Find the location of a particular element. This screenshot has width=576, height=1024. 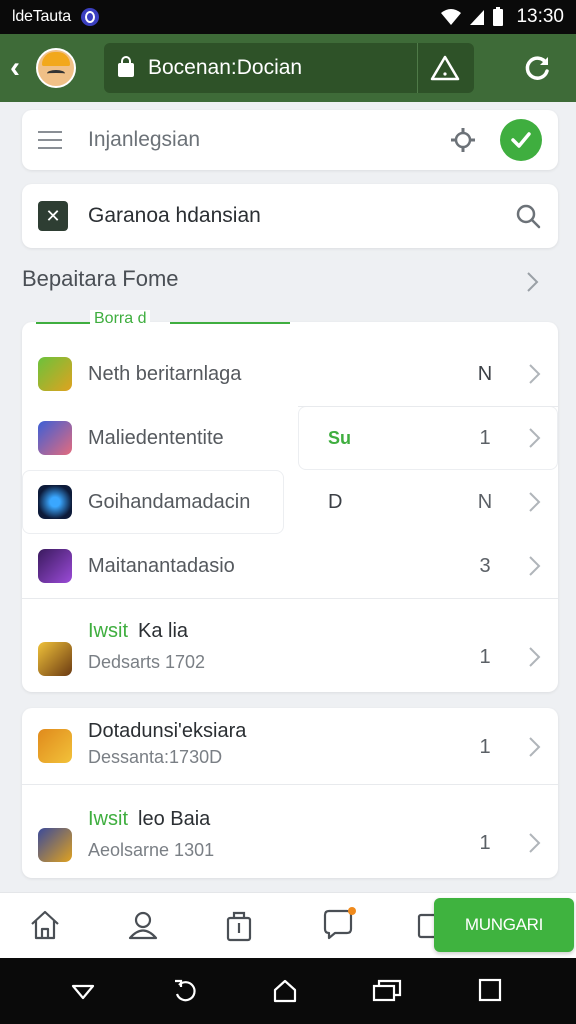

bag-icon is located at coordinates (239, 926).